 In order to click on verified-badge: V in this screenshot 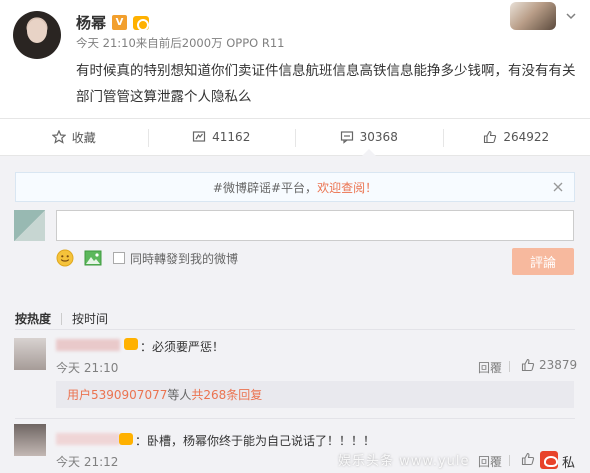, I will do `click(120, 22)`.